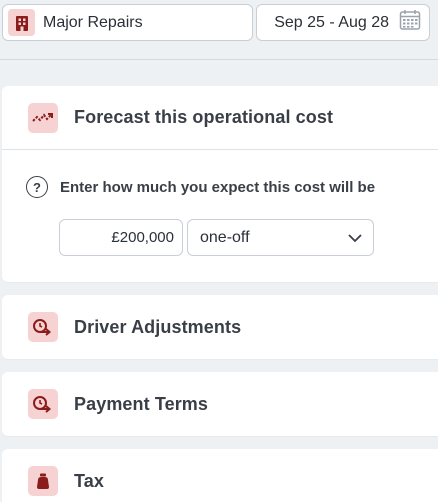 The height and width of the screenshot is (502, 438). What do you see at coordinates (93, 22) in the screenshot?
I see `category-label: Major Repairs` at bounding box center [93, 22].